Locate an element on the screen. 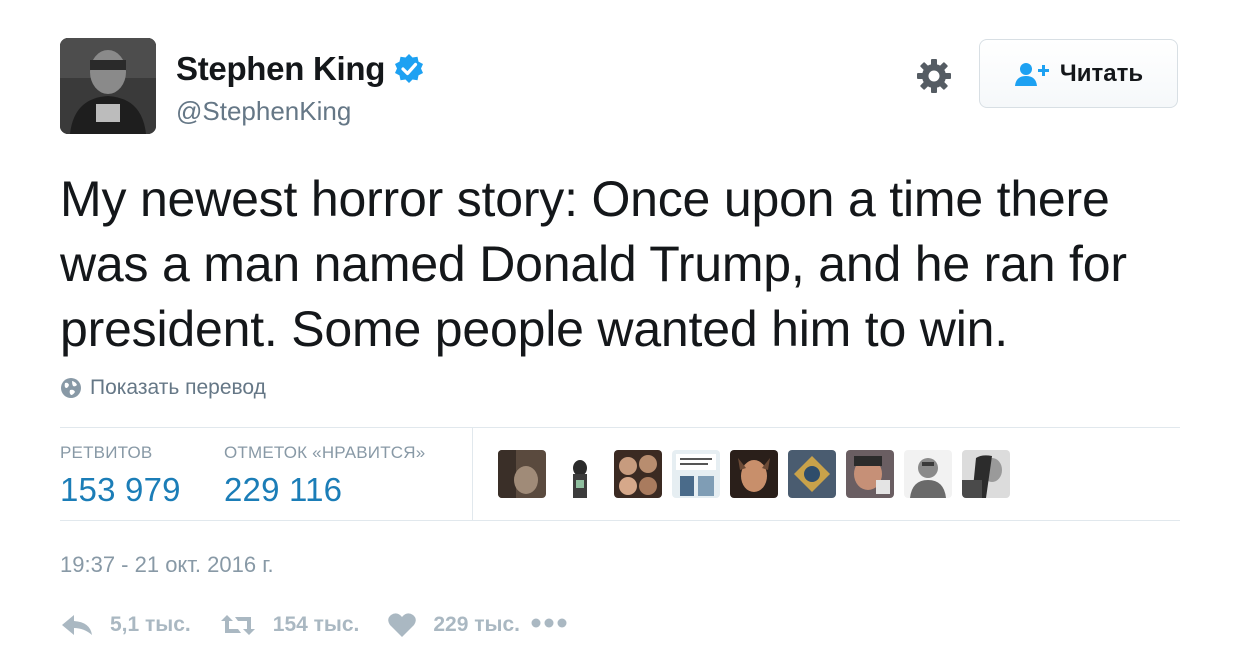 The image size is (1234, 650). like-count: 229 тыс. is located at coordinates (476, 624).